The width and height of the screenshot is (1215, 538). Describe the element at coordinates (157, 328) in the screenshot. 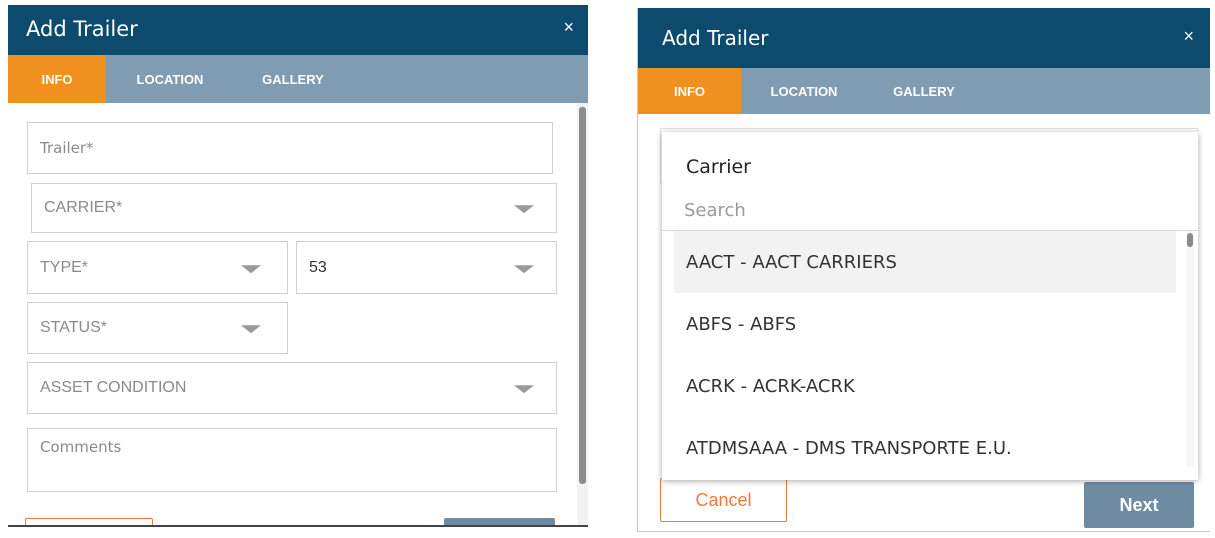

I see `status-select: STATUS*` at that location.